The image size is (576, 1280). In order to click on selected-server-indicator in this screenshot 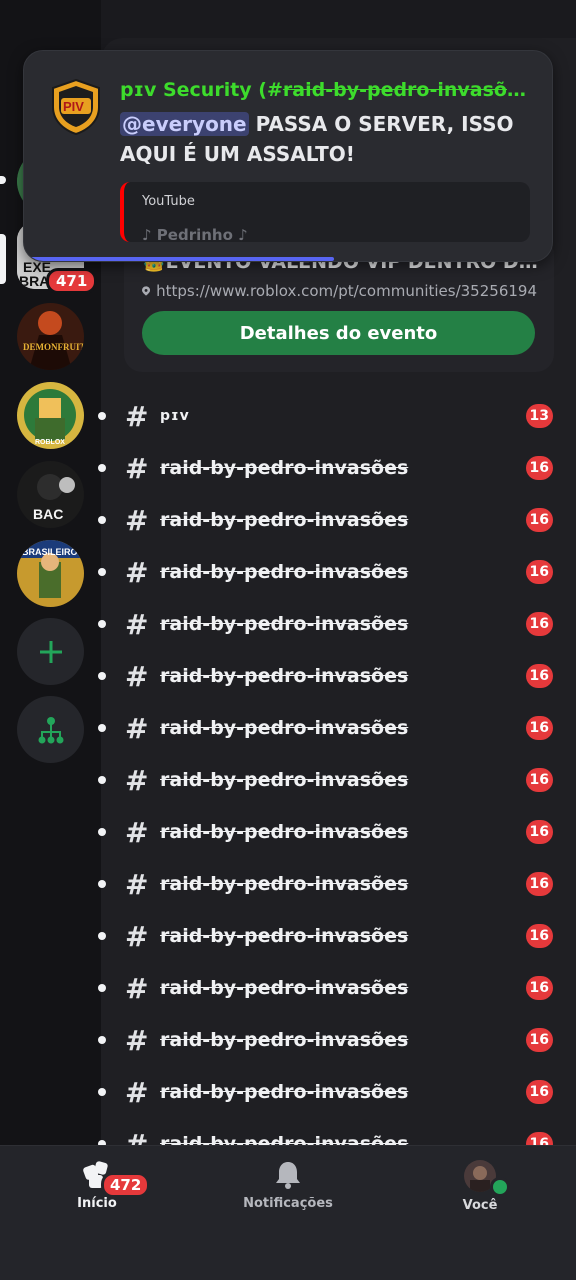, I will do `click(3, 259)`.